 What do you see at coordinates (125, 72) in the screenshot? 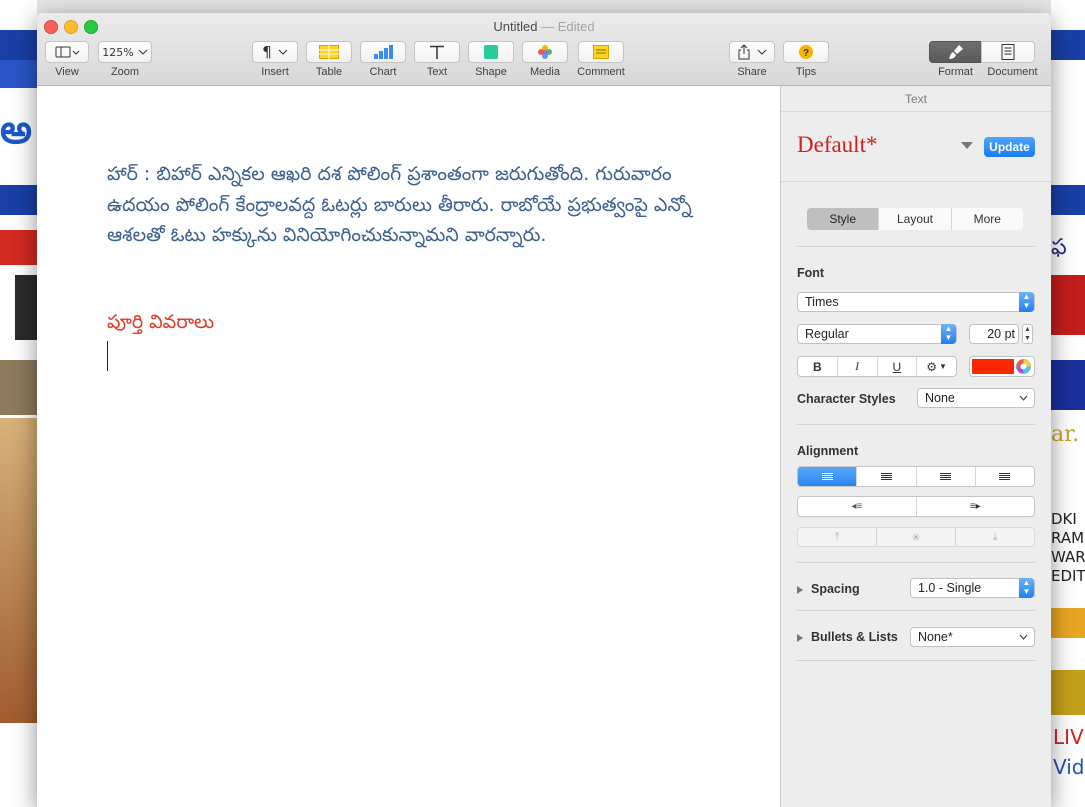
I see `zoom-label: Zoom` at bounding box center [125, 72].